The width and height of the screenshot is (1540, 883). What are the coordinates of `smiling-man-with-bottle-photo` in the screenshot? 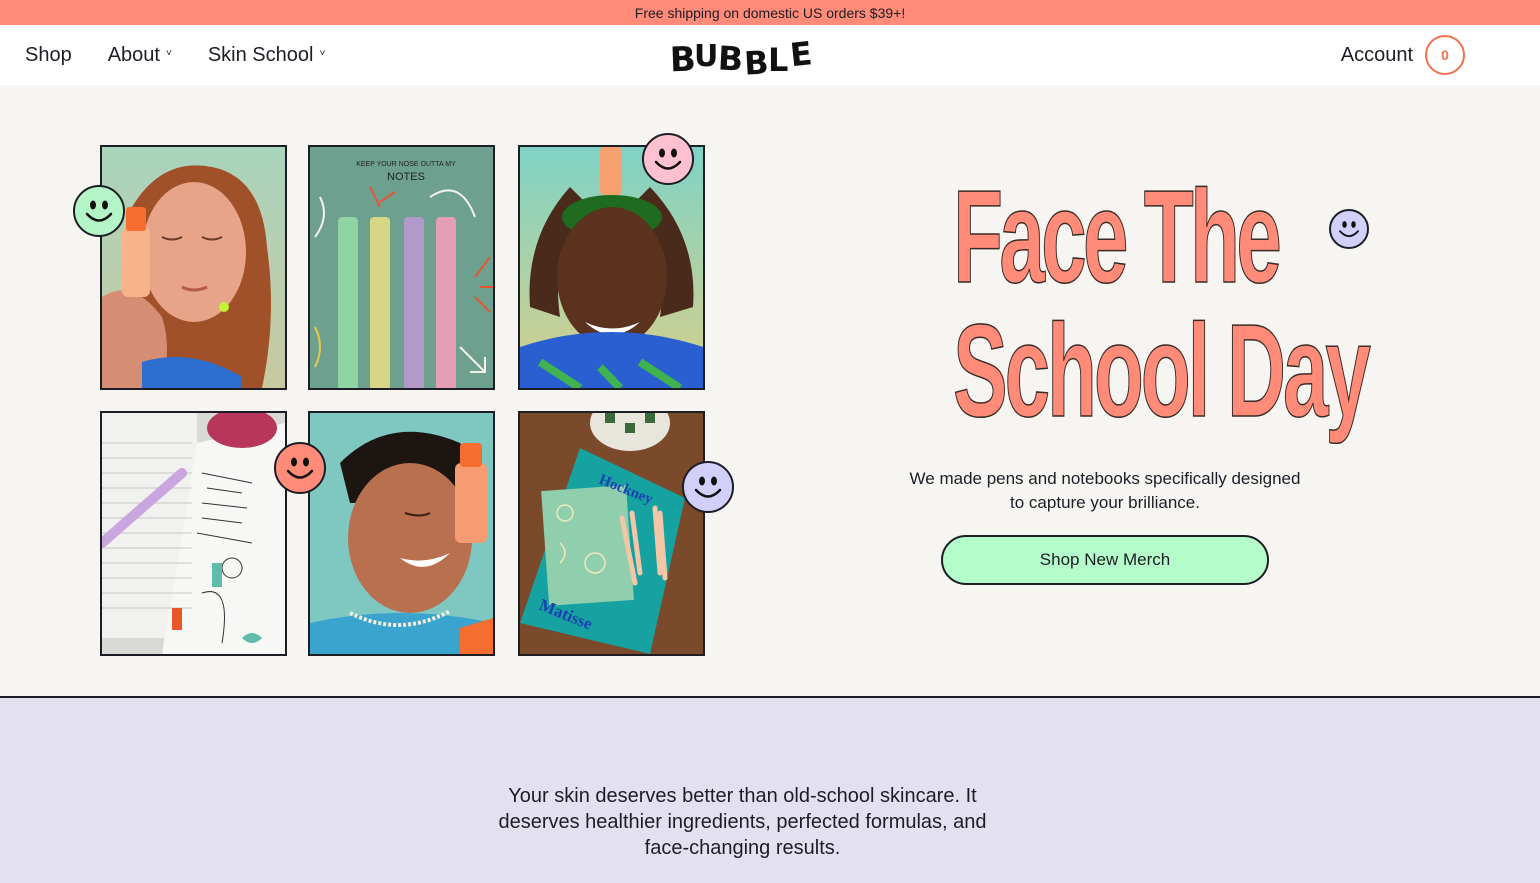 It's located at (401, 533).